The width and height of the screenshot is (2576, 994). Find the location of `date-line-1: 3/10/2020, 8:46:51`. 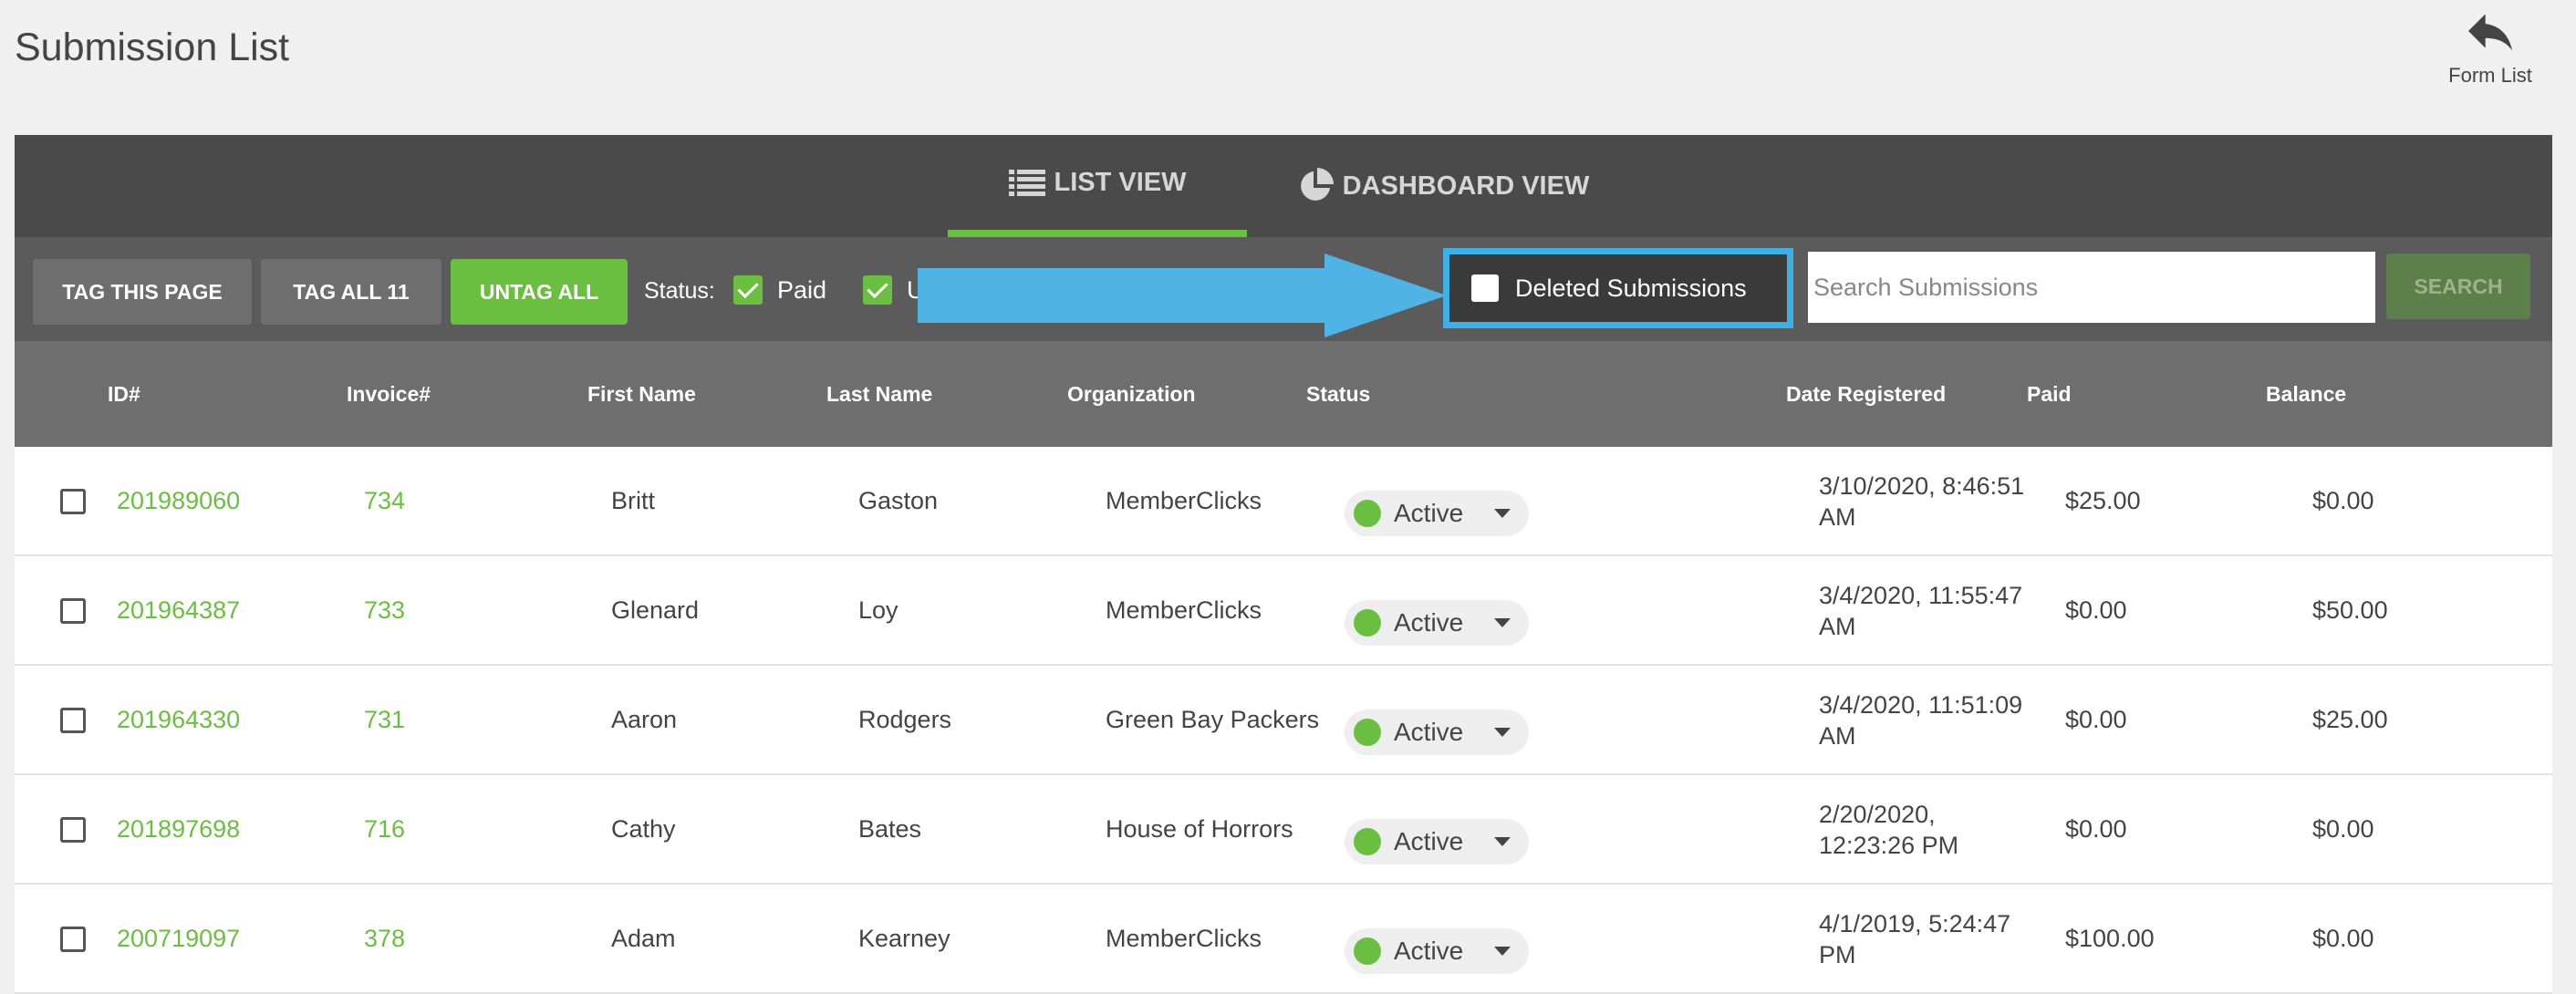

date-line-1: 3/10/2020, 8:46:51 is located at coordinates (1922, 486).